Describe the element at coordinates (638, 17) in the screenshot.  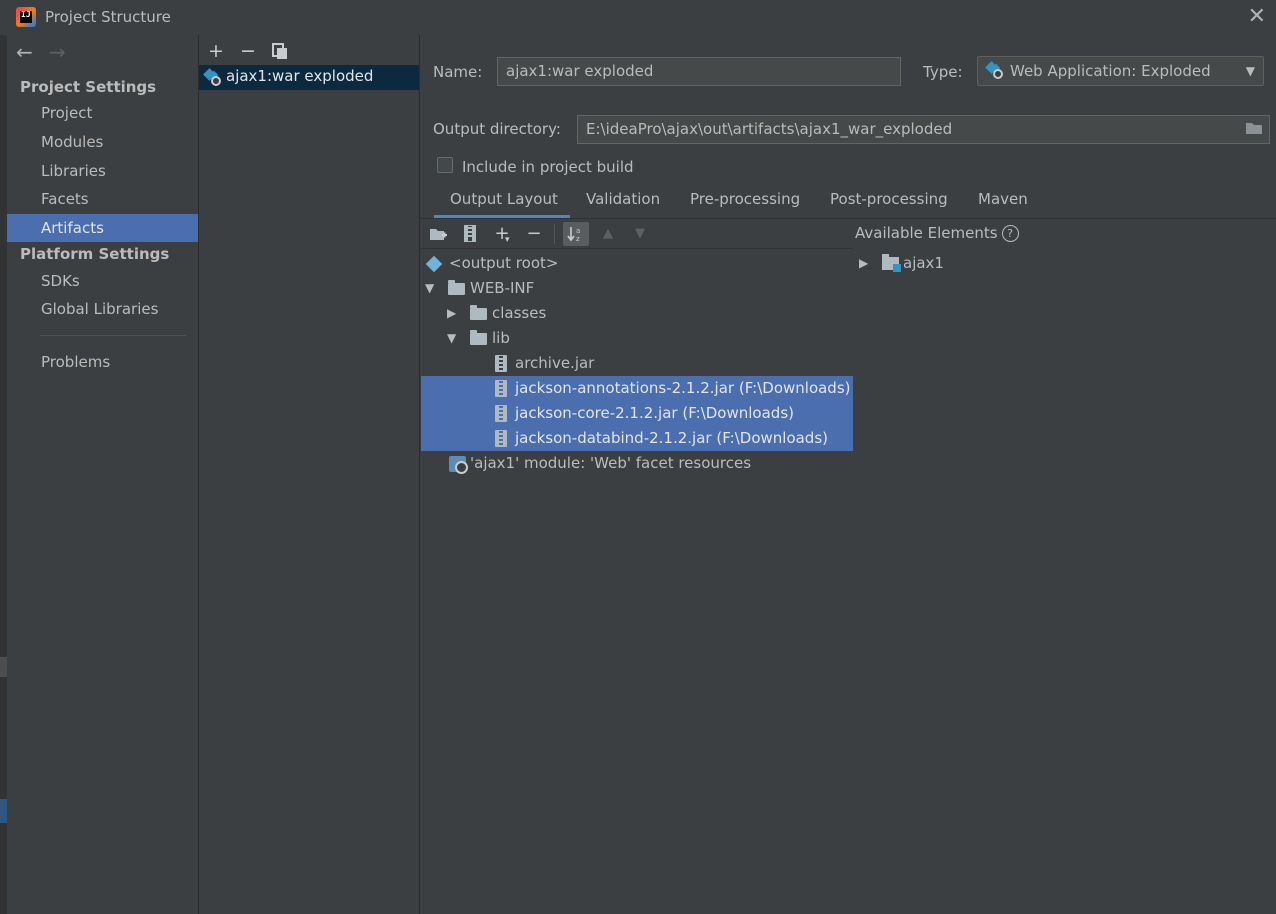
I see `title-bar: IJ Project Structure ✕` at that location.